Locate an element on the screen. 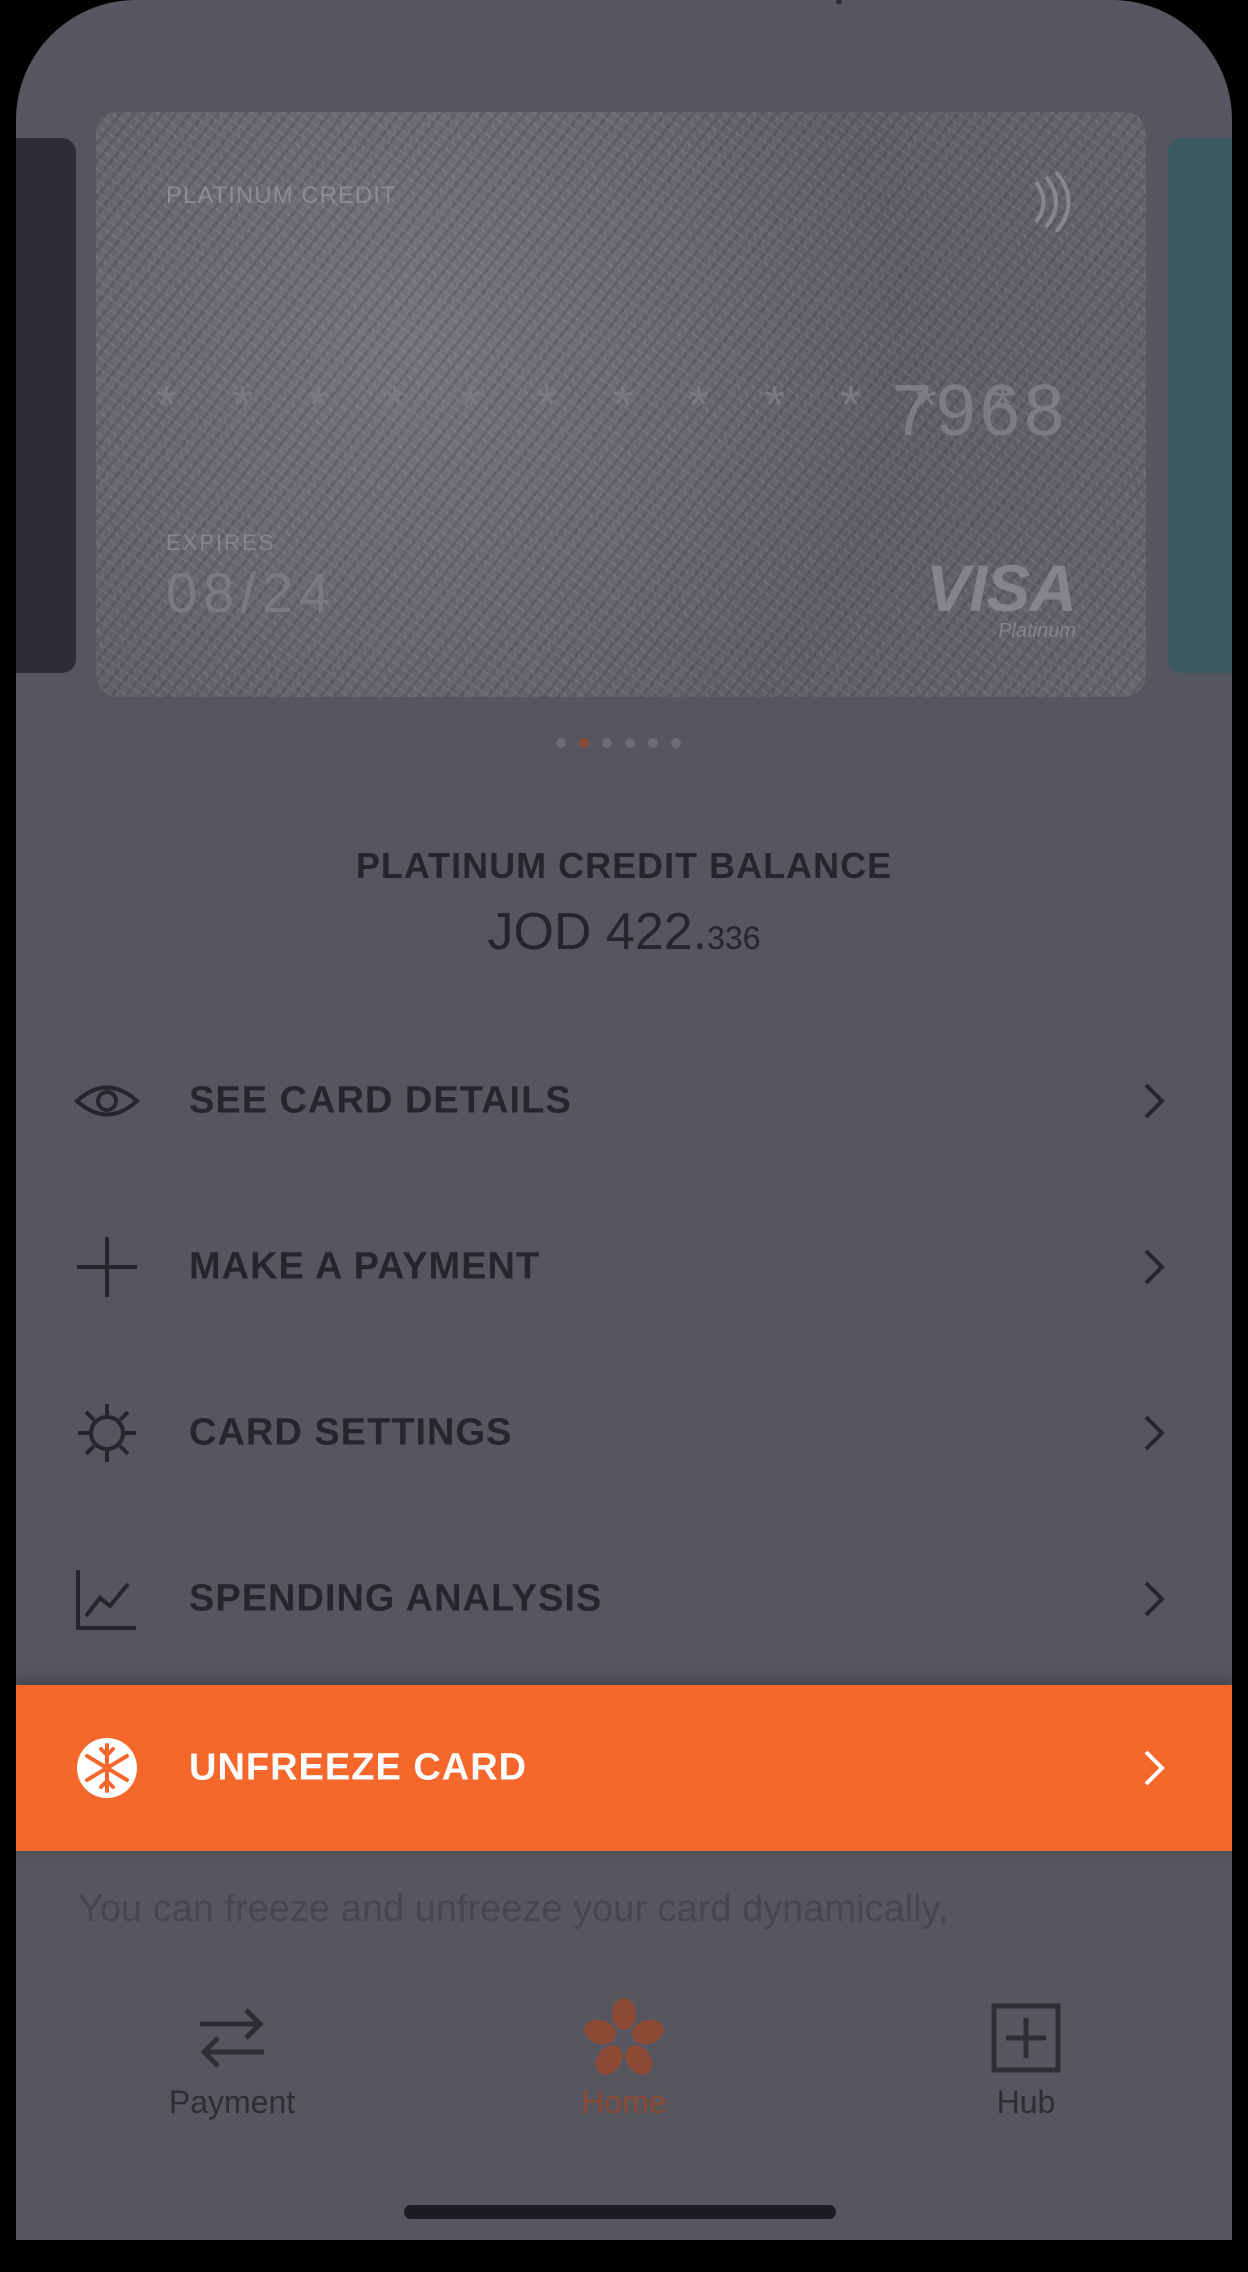  next-card-peek is located at coordinates (1200, 405).